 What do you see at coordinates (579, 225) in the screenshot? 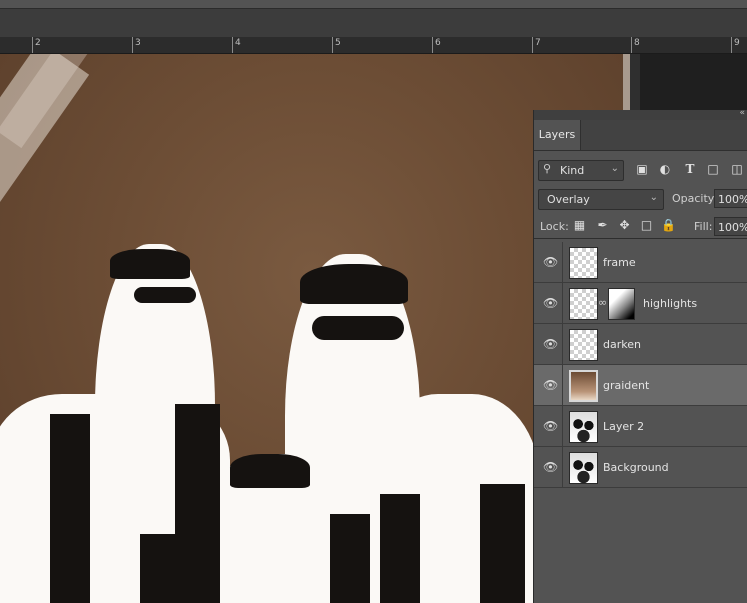
I see `lock-transparent-pixels-icon: ▦` at bounding box center [579, 225].